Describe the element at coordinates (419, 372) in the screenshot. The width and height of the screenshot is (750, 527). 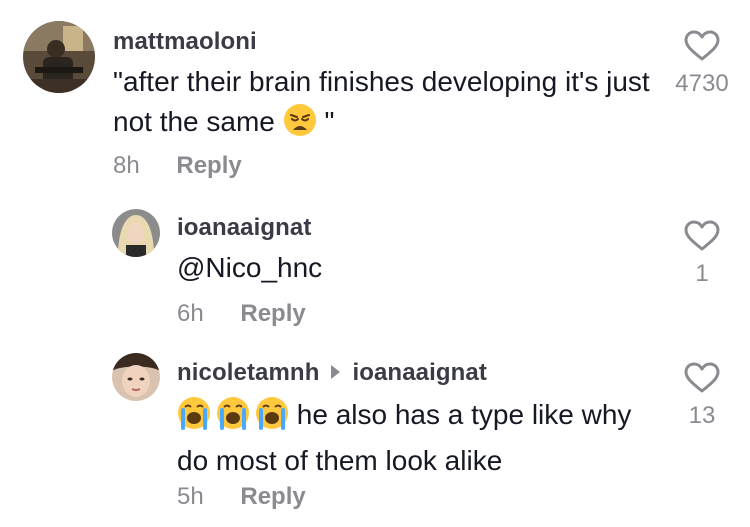
I see `reply-to-username: ioanaaignat` at that location.